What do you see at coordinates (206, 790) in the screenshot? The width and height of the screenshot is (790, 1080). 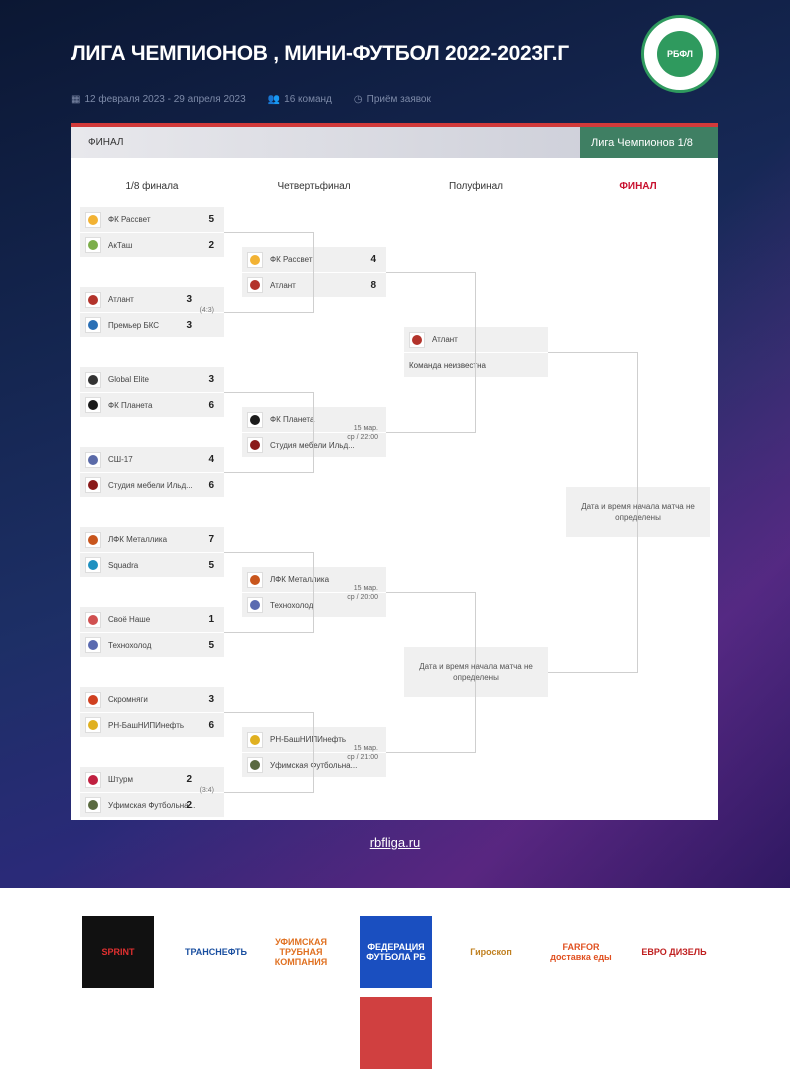 I see `penalty-score: (3:4)` at bounding box center [206, 790].